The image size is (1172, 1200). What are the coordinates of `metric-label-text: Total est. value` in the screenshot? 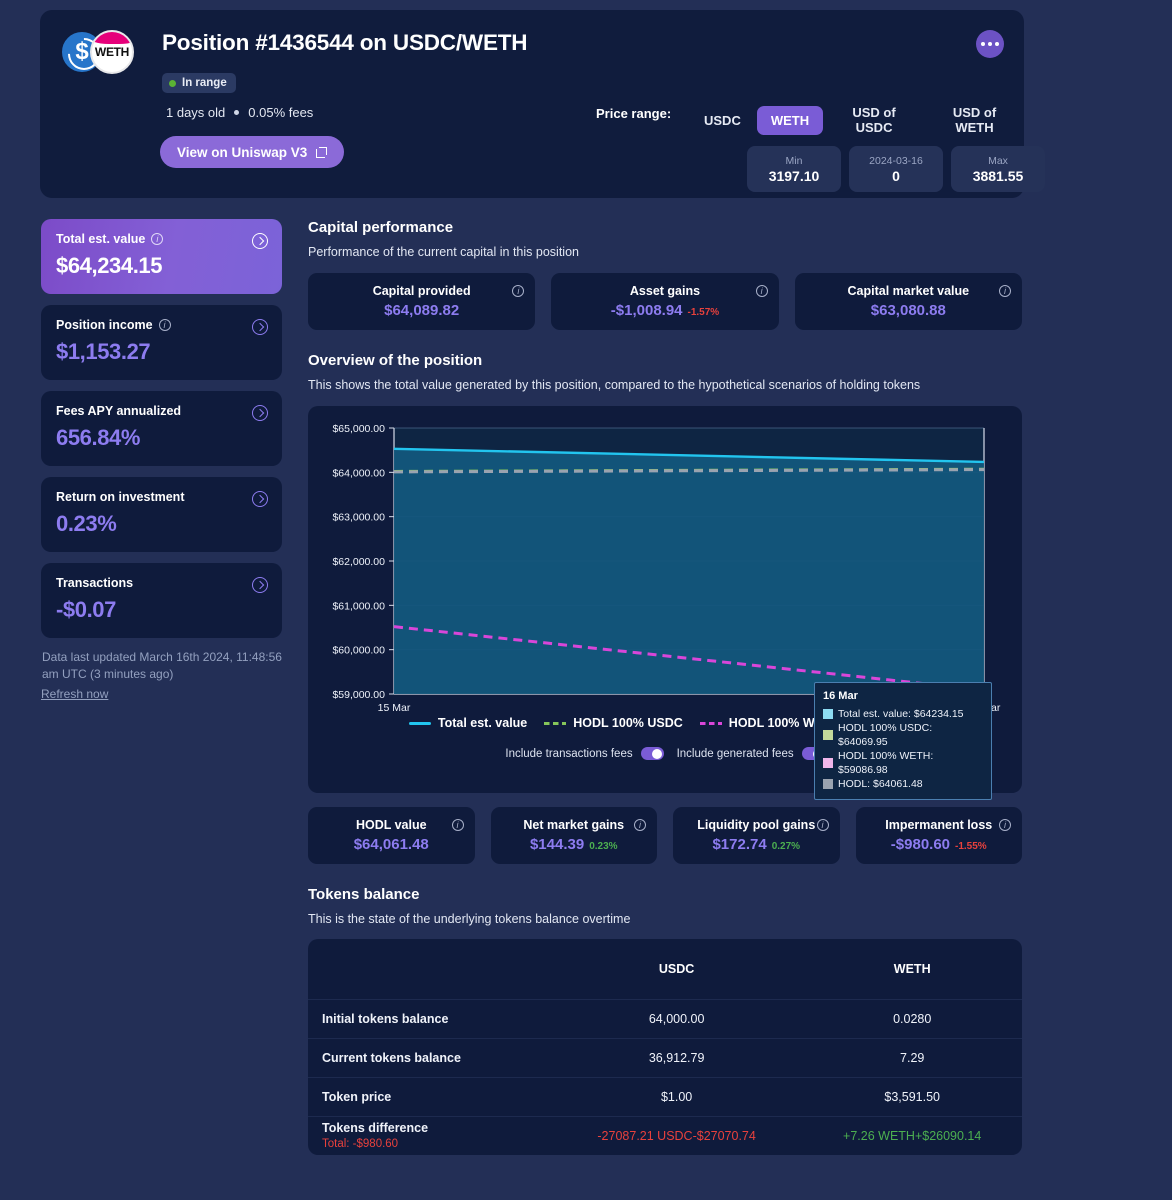 It's located at (101, 239).